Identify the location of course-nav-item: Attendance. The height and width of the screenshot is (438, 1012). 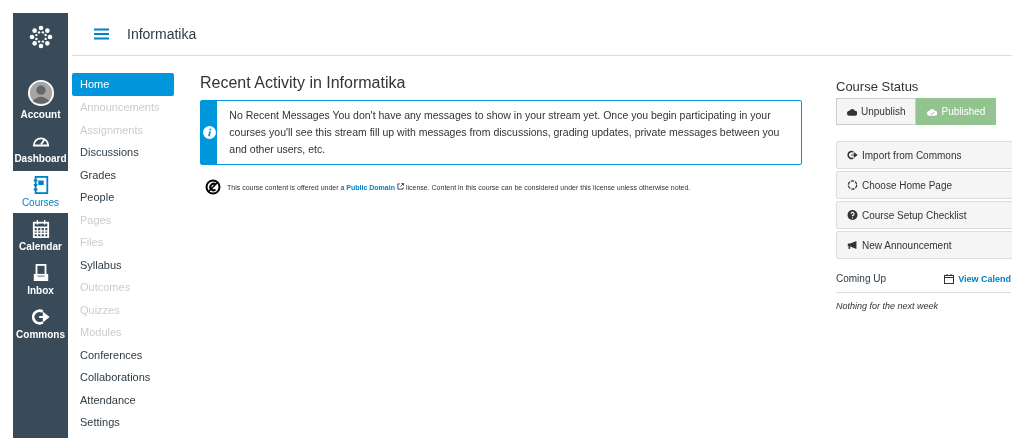
(123, 399).